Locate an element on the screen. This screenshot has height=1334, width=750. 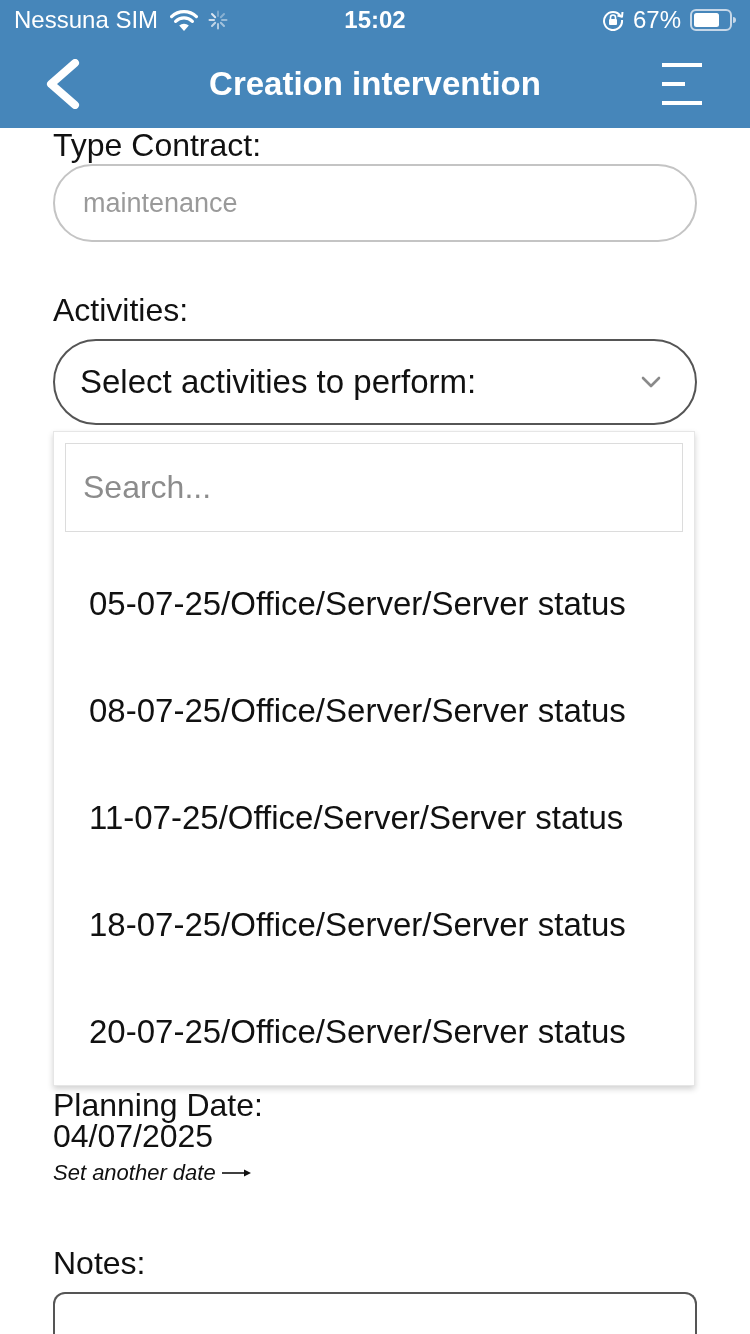
battery-icon is located at coordinates (713, 20).